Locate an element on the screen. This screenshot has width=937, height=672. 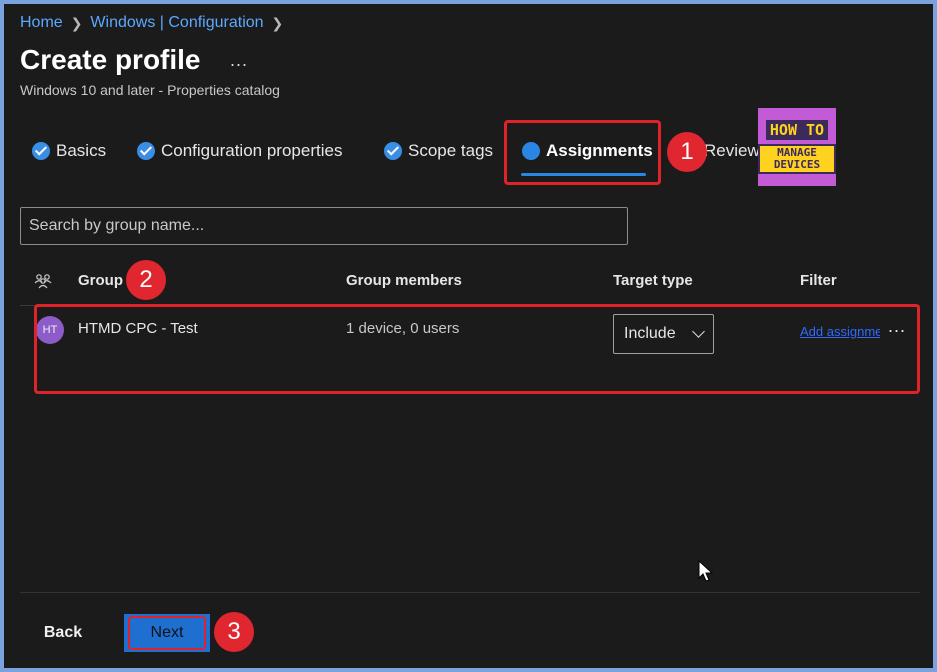
tab-label: Basics is located at coordinates (81, 150).